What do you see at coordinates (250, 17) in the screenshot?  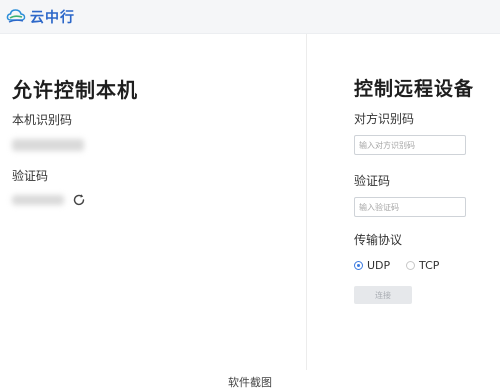 I see `app-header: 云中行` at bounding box center [250, 17].